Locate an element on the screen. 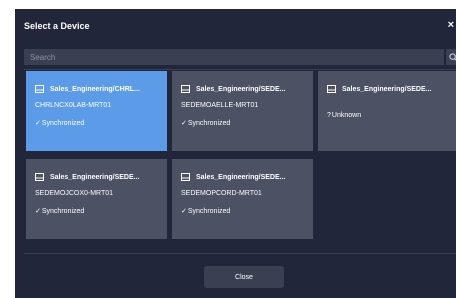 This screenshot has height=298, width=456. search-button is located at coordinates (450, 57).